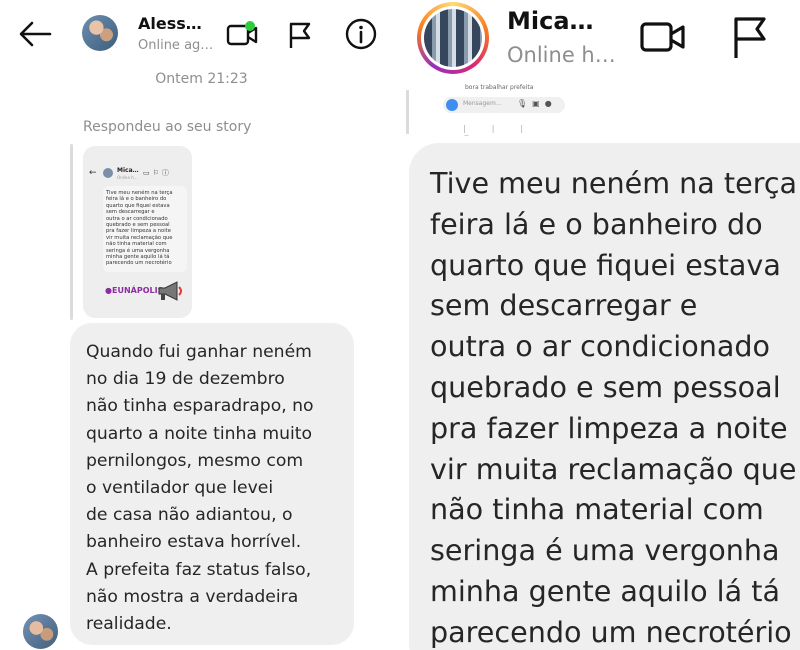 Image resolution: width=800 pixels, height=650 pixels. Describe the element at coordinates (506, 130) in the screenshot. I see `nav-bar-icons: |||○‹` at that location.